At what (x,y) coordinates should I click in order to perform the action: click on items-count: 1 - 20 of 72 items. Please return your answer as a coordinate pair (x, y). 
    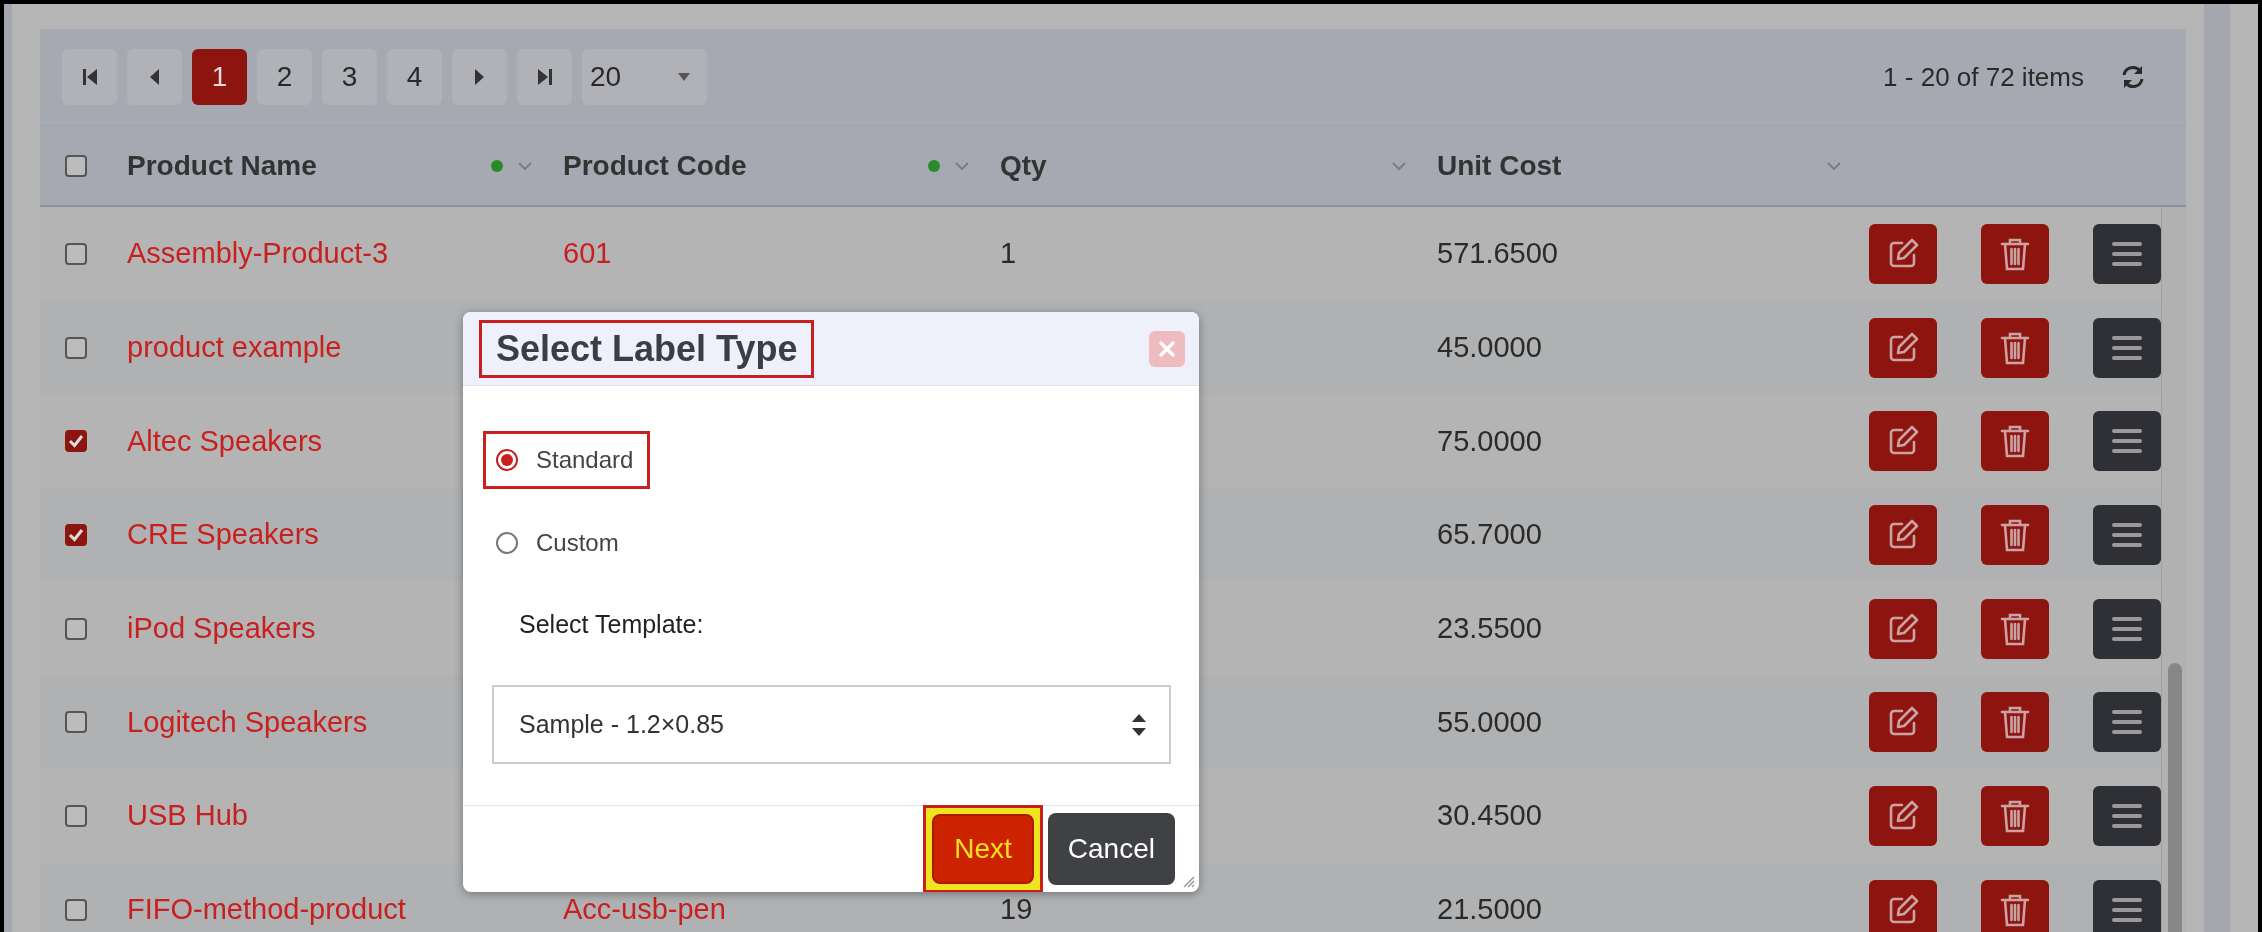
    Looking at the image, I should click on (1983, 77).